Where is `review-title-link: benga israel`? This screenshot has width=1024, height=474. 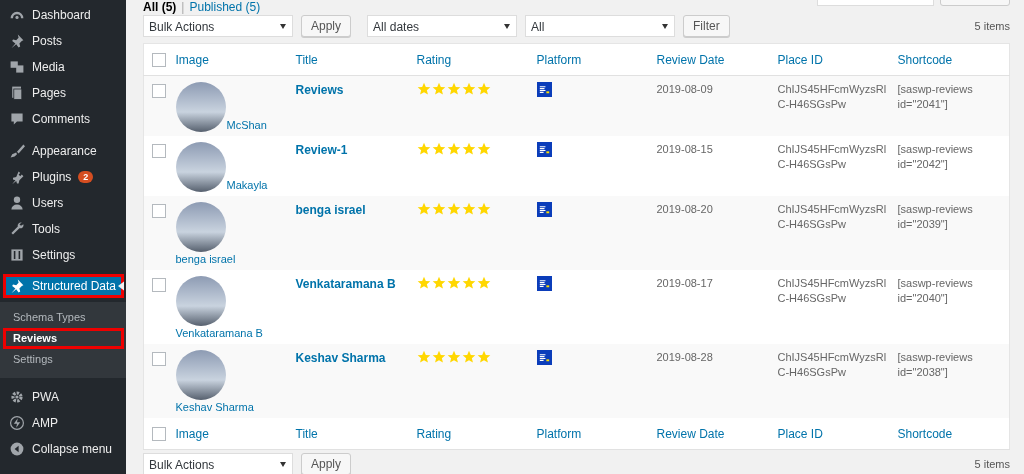 review-title-link: benga israel is located at coordinates (330, 210).